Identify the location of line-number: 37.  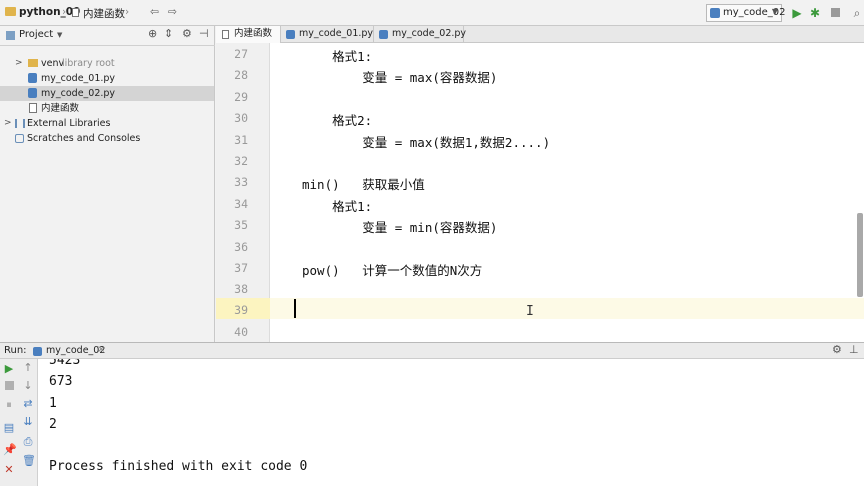
(241, 268).